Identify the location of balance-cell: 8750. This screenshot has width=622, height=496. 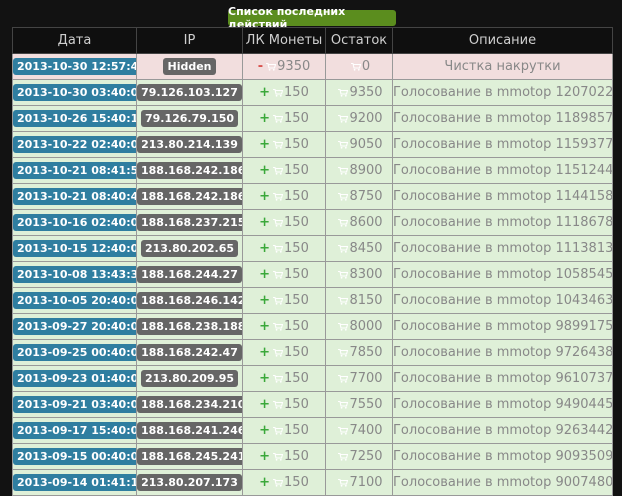
(359, 196).